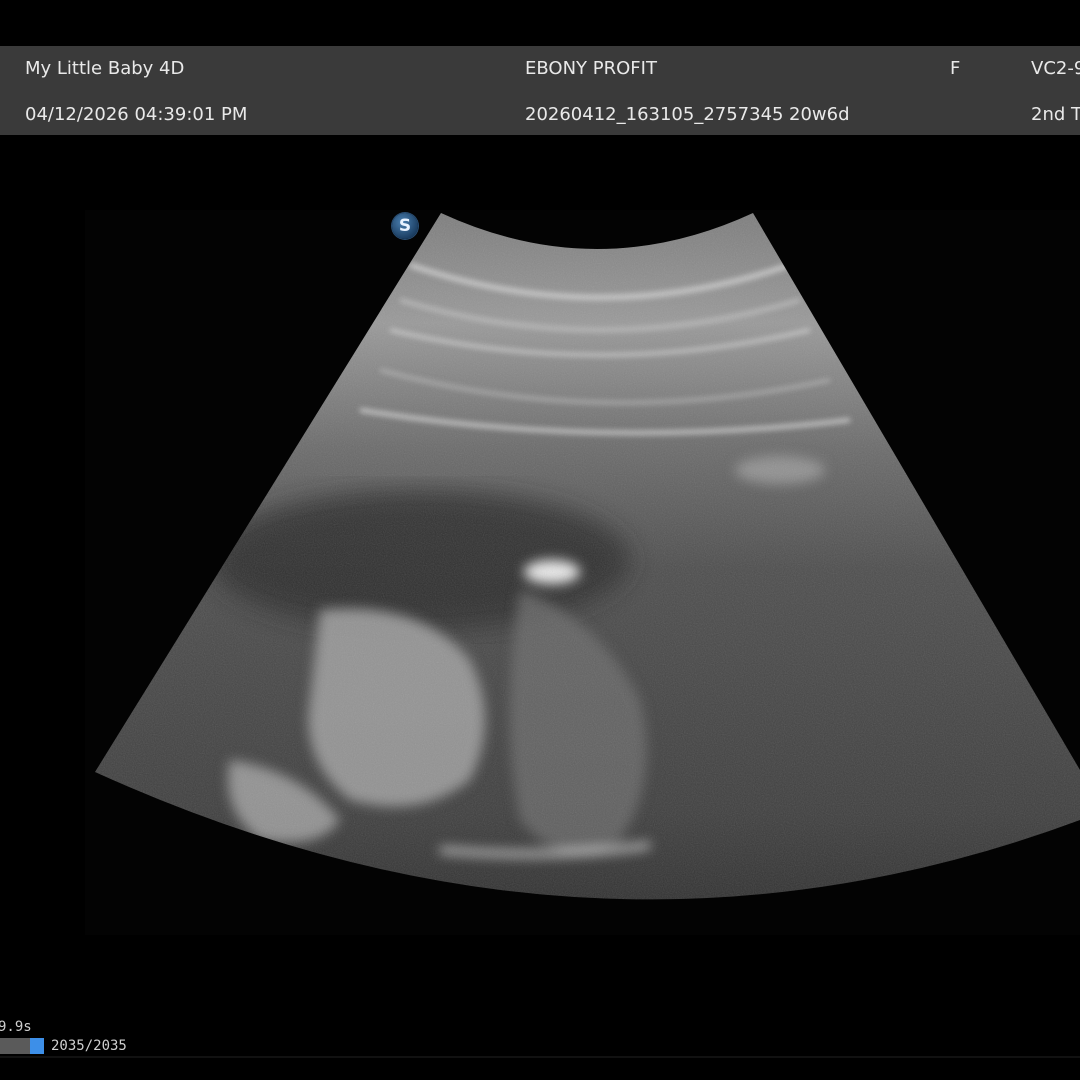 This screenshot has height=1080, width=1080. What do you see at coordinates (37, 1046) in the screenshot?
I see `cine-progress-thumb` at bounding box center [37, 1046].